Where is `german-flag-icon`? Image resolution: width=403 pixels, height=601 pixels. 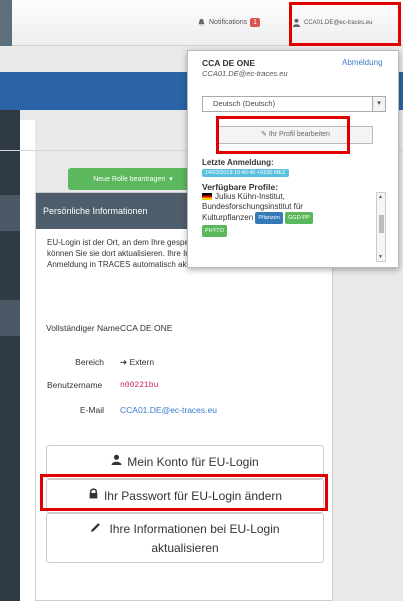 german-flag-icon is located at coordinates (207, 197).